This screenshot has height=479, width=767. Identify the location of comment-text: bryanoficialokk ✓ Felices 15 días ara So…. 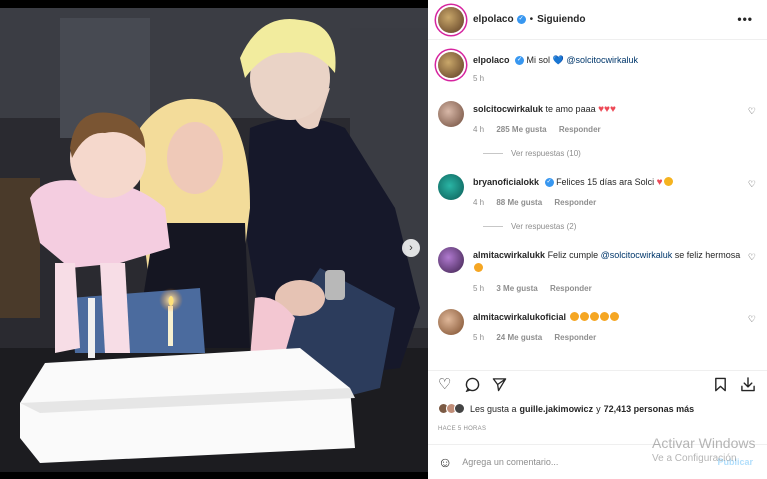
(608, 182).